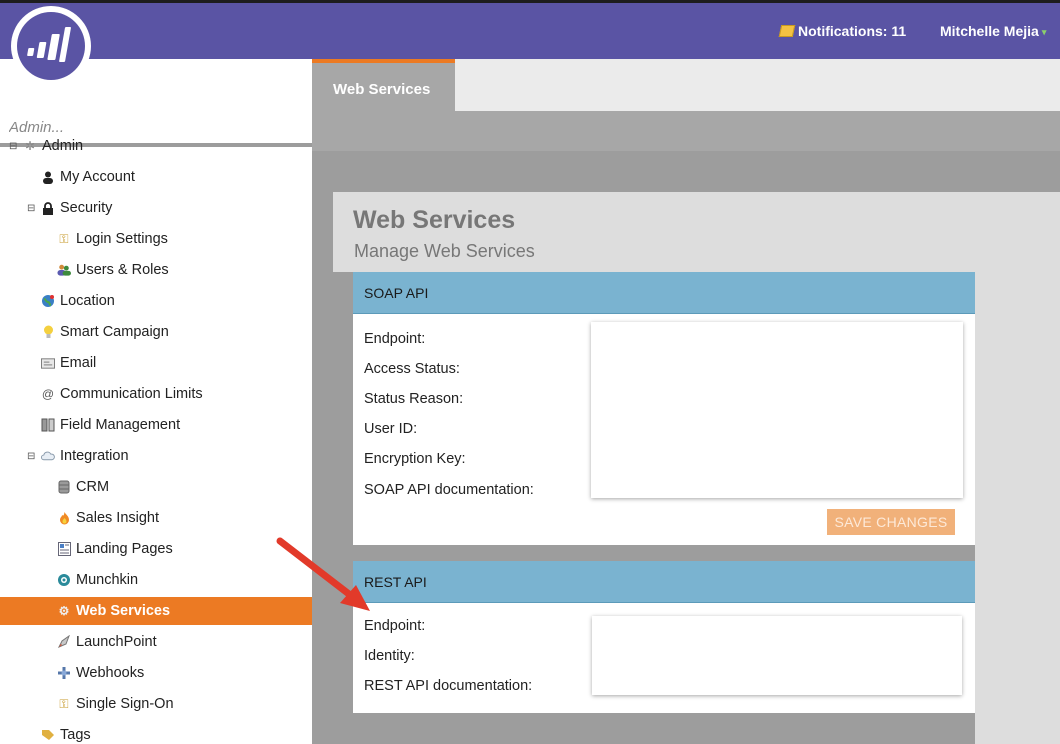 This screenshot has height=744, width=1060. What do you see at coordinates (131, 394) in the screenshot?
I see `tree-item-label: Communication Limits` at bounding box center [131, 394].